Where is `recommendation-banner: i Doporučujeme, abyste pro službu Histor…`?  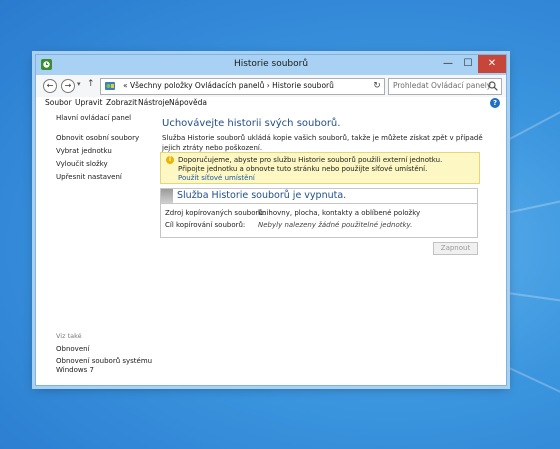
recommendation-banner: i Doporučujeme, abyste pro službu Histor… is located at coordinates (320, 168).